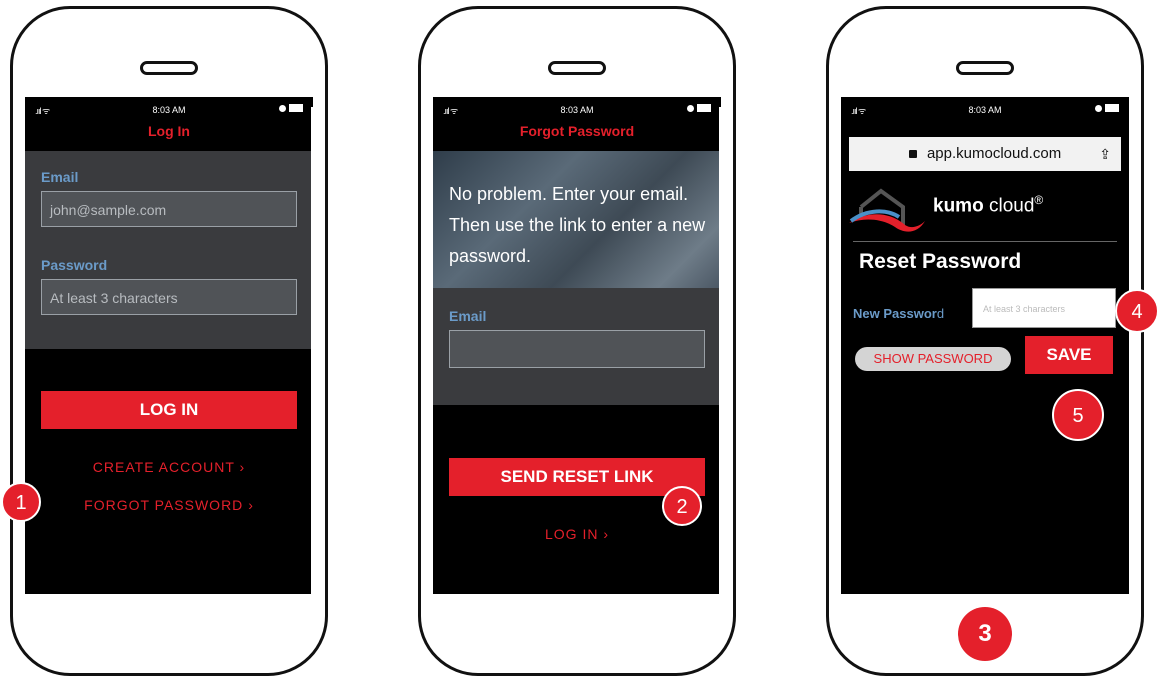  What do you see at coordinates (1105, 154) in the screenshot?
I see `share-icon: ⇪` at bounding box center [1105, 154].